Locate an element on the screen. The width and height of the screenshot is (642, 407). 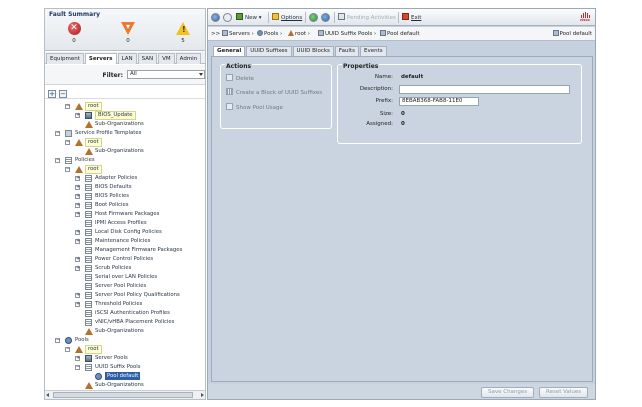
back-icon is located at coordinates (215, 17).